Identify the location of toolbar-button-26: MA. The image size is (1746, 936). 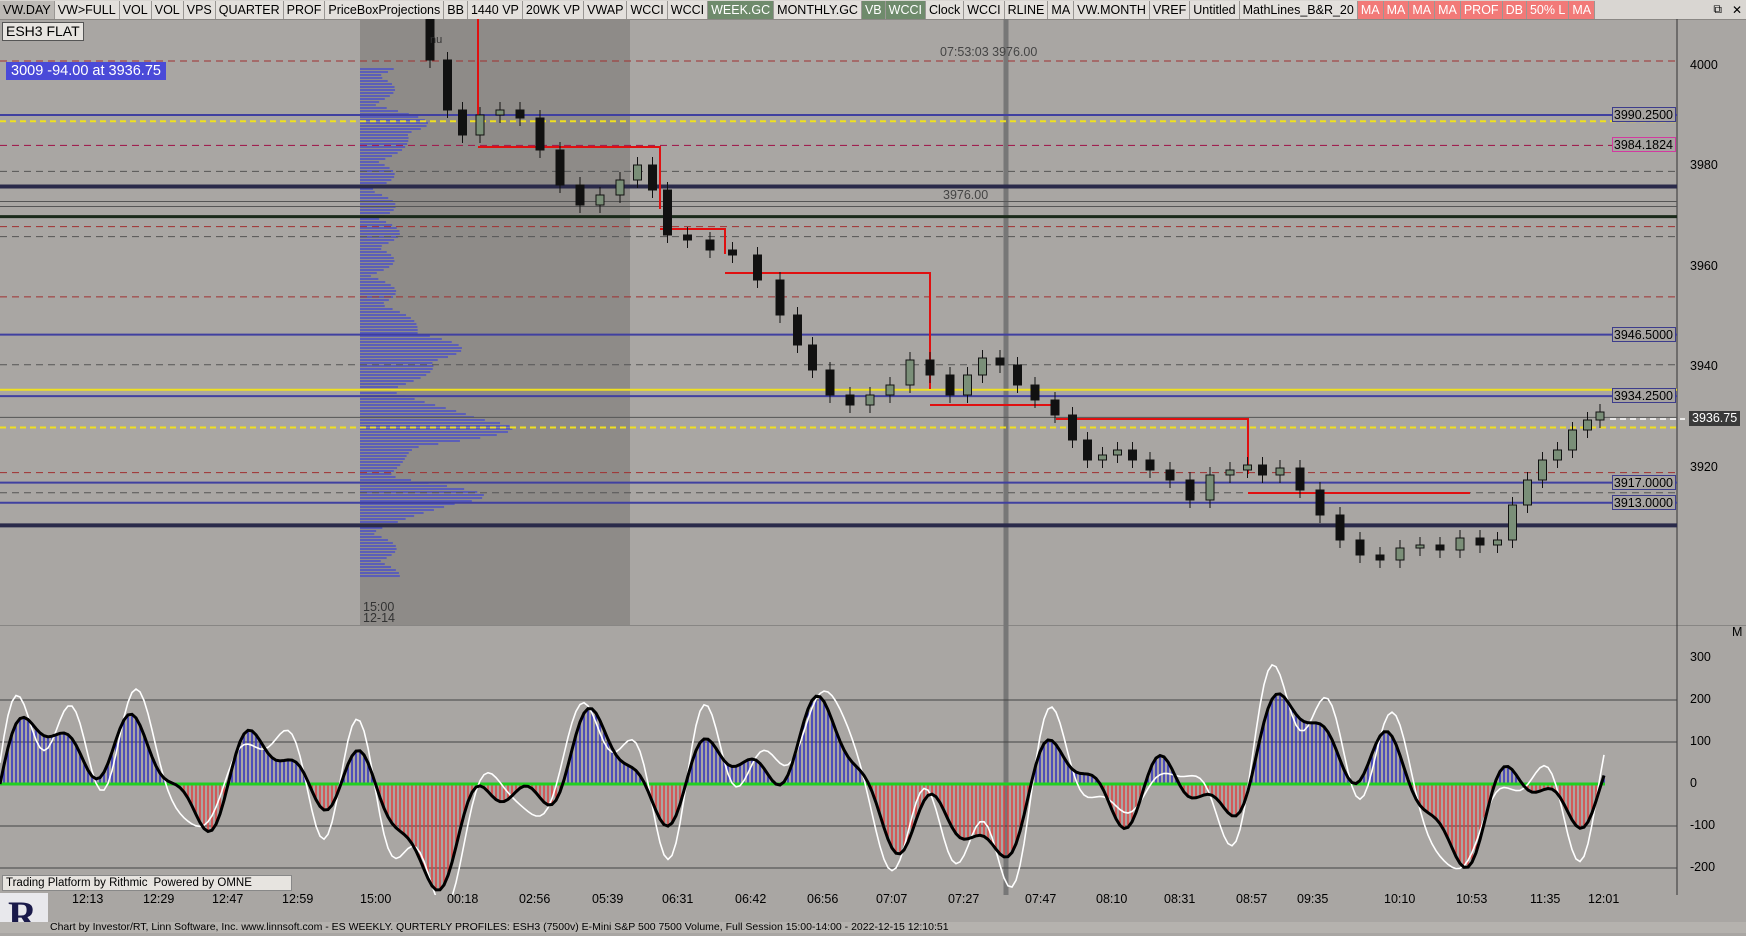
(1370, 9).